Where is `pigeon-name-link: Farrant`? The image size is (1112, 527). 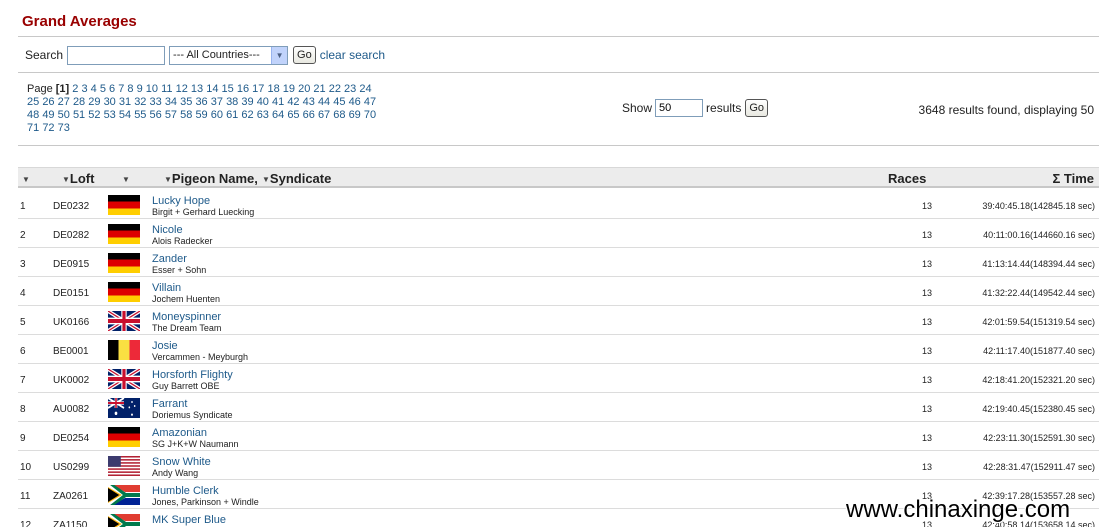
pigeon-name-link: Farrant is located at coordinates (169, 404).